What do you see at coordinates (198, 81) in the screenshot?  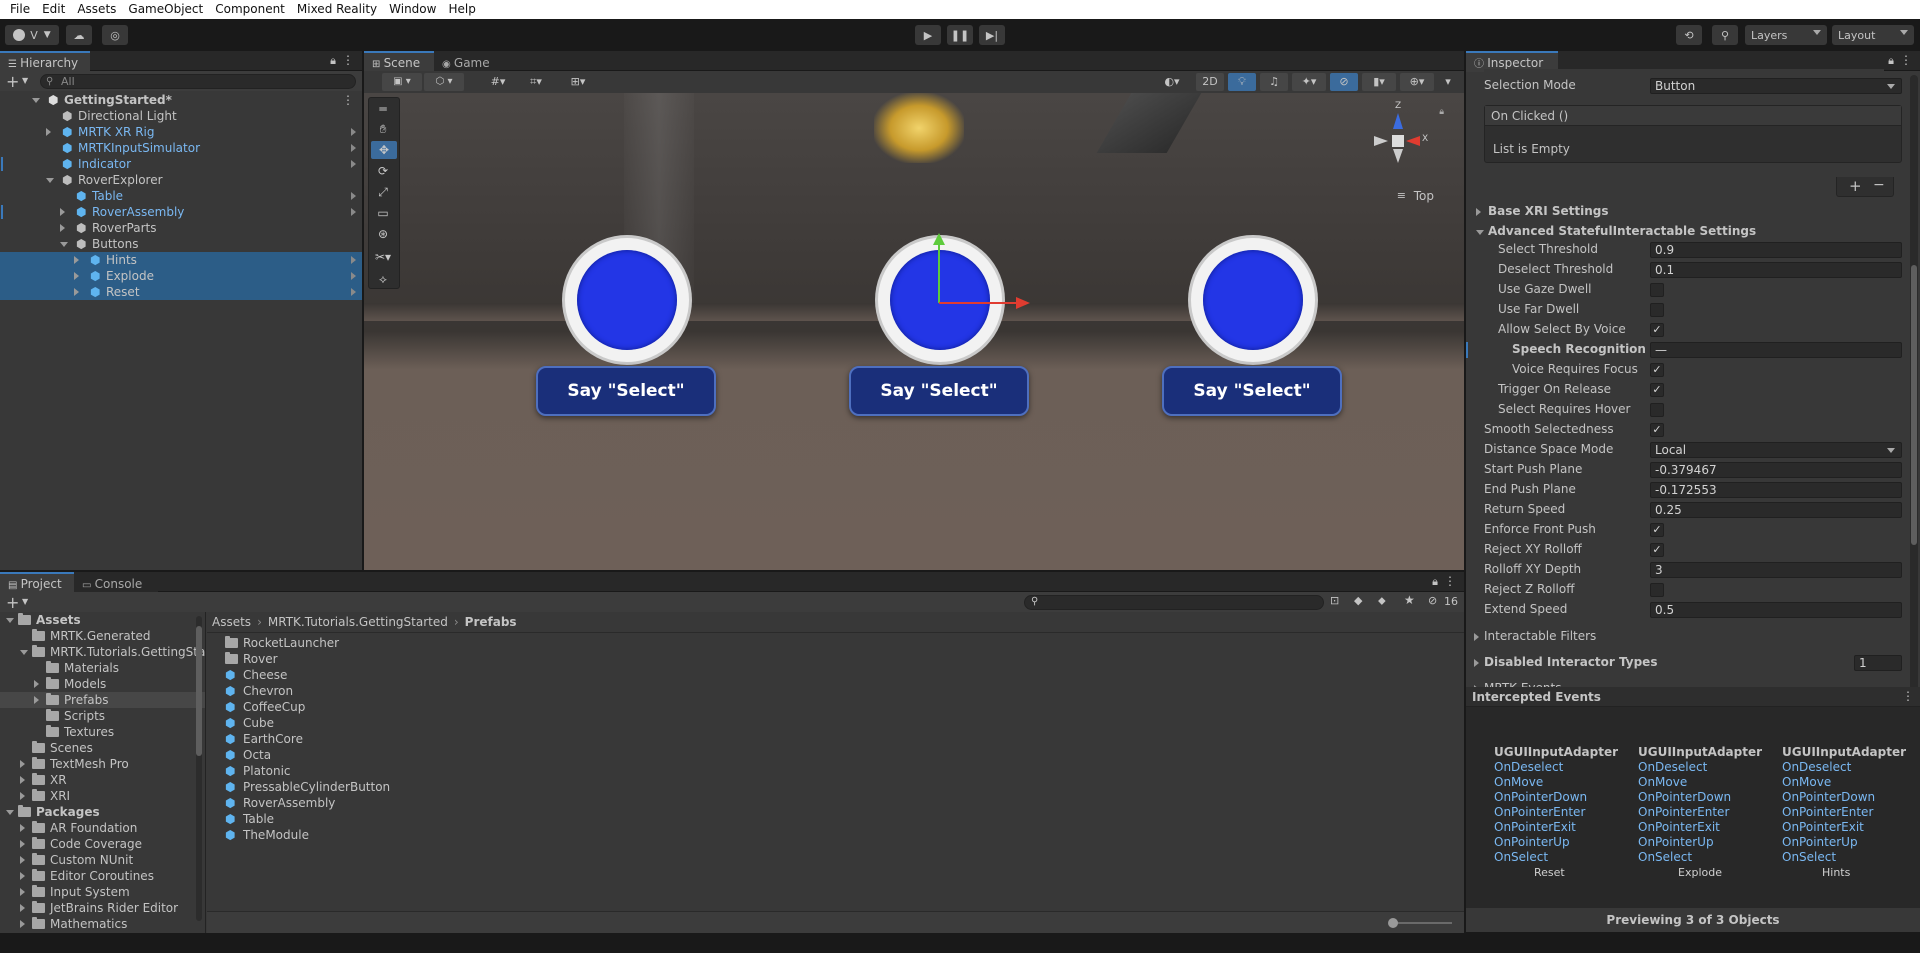 I see `hierarchy-search-input: ⚲ All` at bounding box center [198, 81].